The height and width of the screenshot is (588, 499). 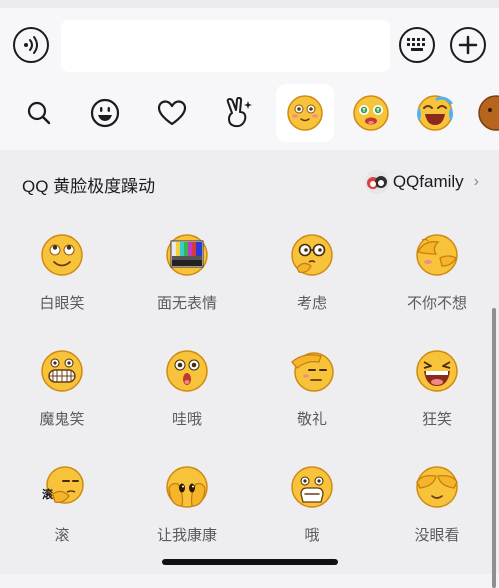 I want to click on emoji-label: 敬礼, so click(x=311, y=419).